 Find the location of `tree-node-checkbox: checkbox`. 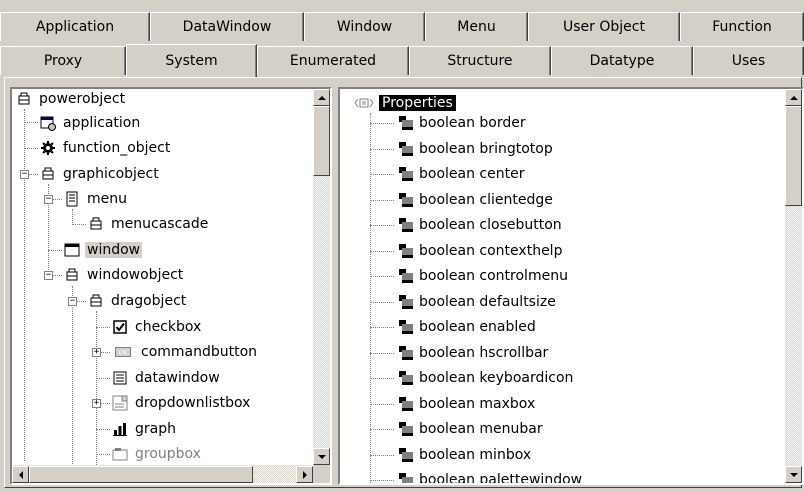

tree-node-checkbox: checkbox is located at coordinates (157, 327).